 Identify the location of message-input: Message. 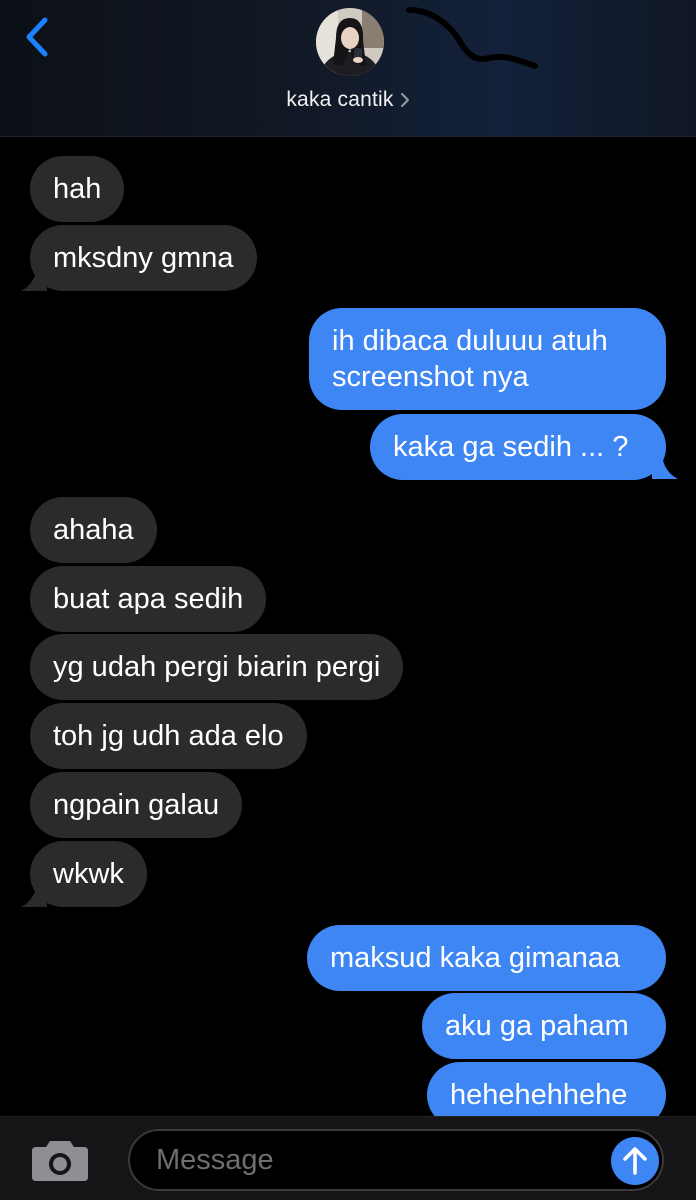
(396, 1160).